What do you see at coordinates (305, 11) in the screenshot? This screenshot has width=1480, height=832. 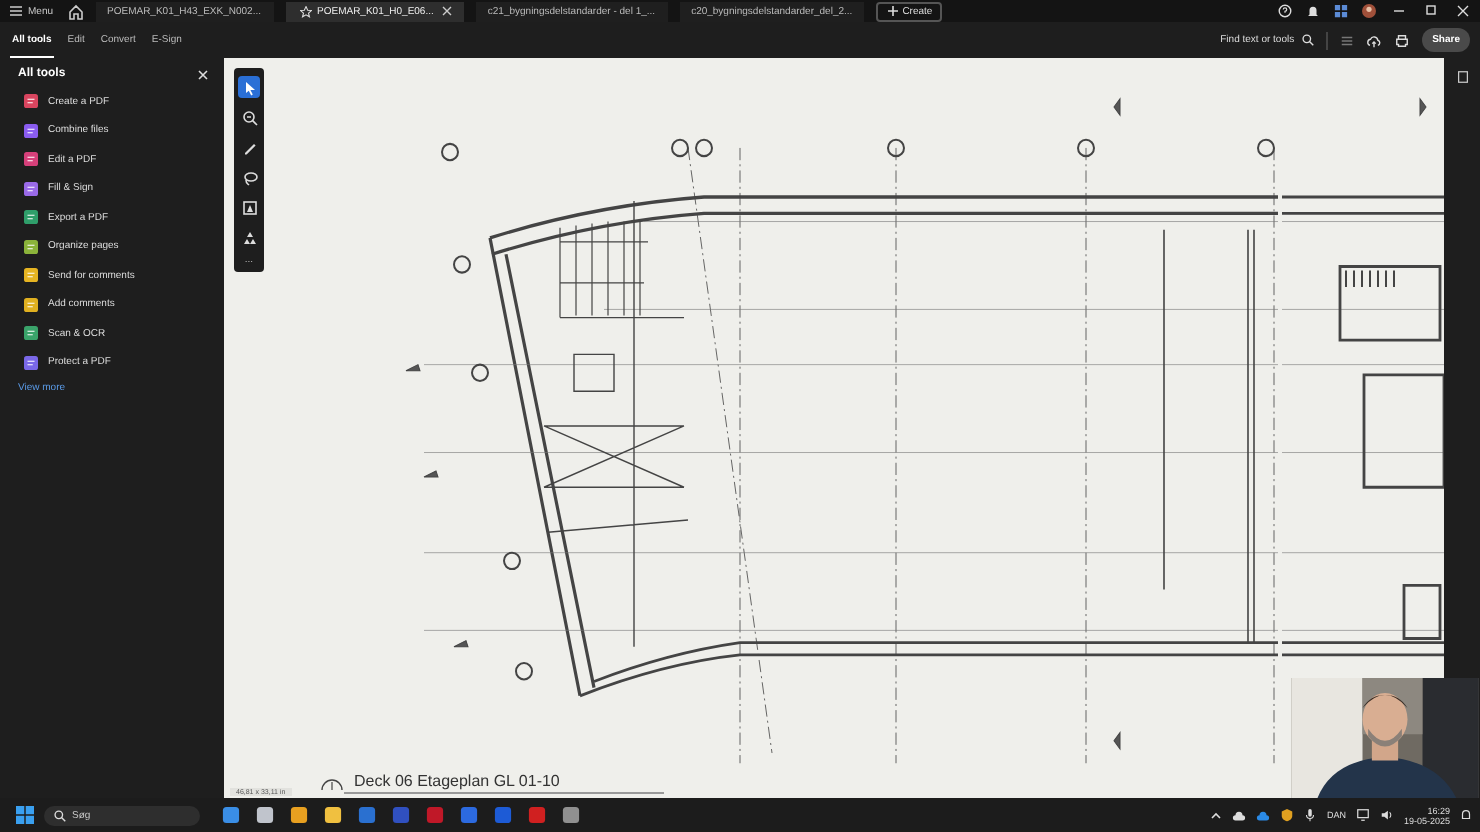 I see `star-icon` at bounding box center [305, 11].